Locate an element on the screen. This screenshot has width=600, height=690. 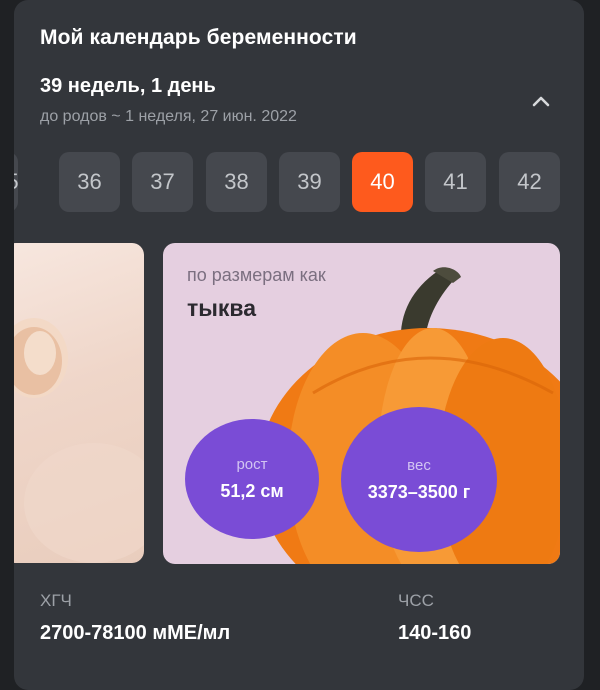
height-bubble: рост 51,2 см is located at coordinates (252, 479).